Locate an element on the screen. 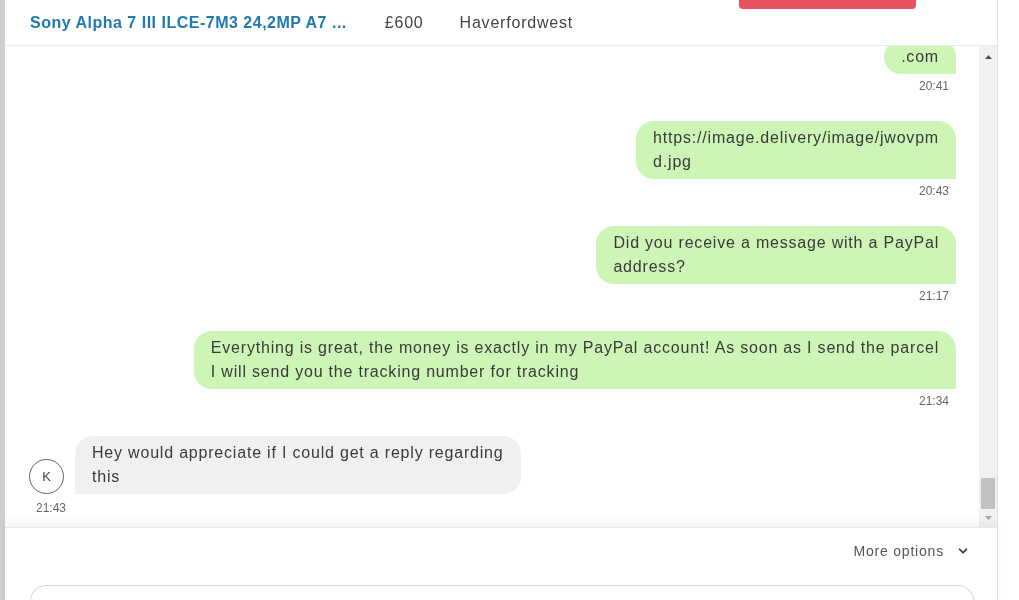  message-bubble: https://image.delivery/image/jwovpm d.jpg is located at coordinates (796, 150).